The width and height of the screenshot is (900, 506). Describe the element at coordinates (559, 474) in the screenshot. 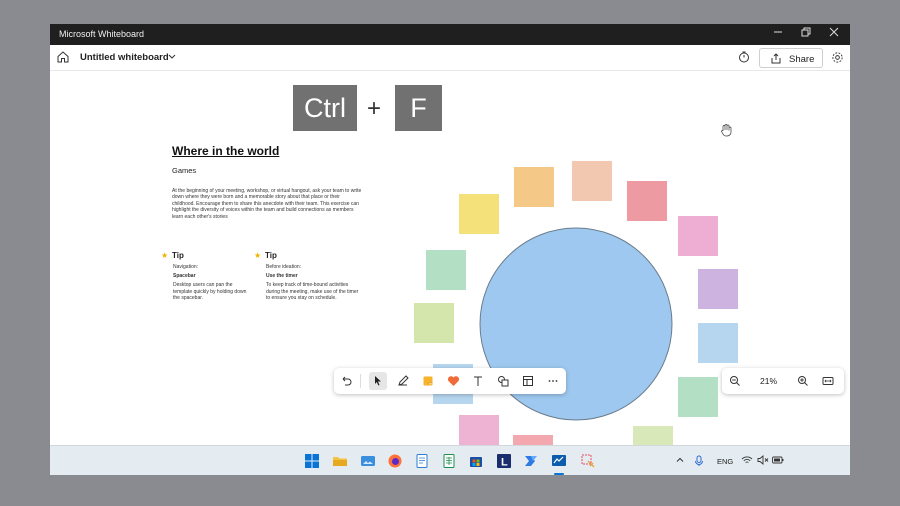

I see `active-app-indicator` at that location.